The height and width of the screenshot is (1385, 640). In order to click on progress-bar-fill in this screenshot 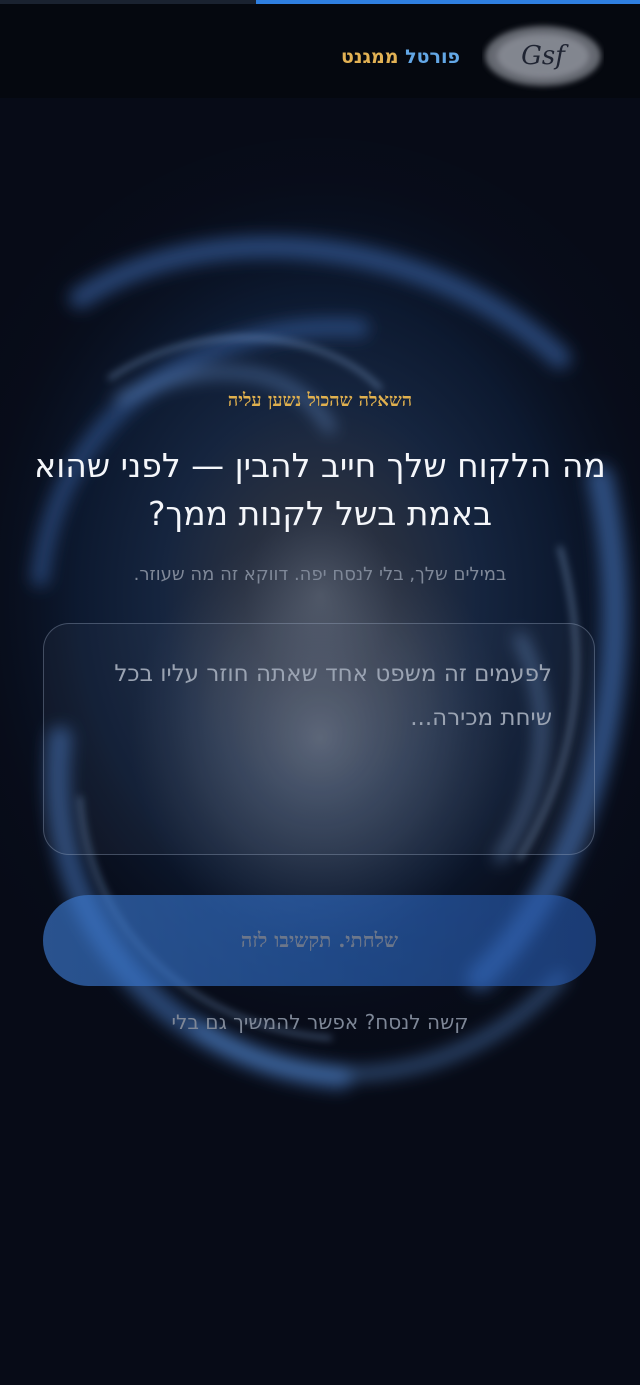, I will do `click(448, 2)`.